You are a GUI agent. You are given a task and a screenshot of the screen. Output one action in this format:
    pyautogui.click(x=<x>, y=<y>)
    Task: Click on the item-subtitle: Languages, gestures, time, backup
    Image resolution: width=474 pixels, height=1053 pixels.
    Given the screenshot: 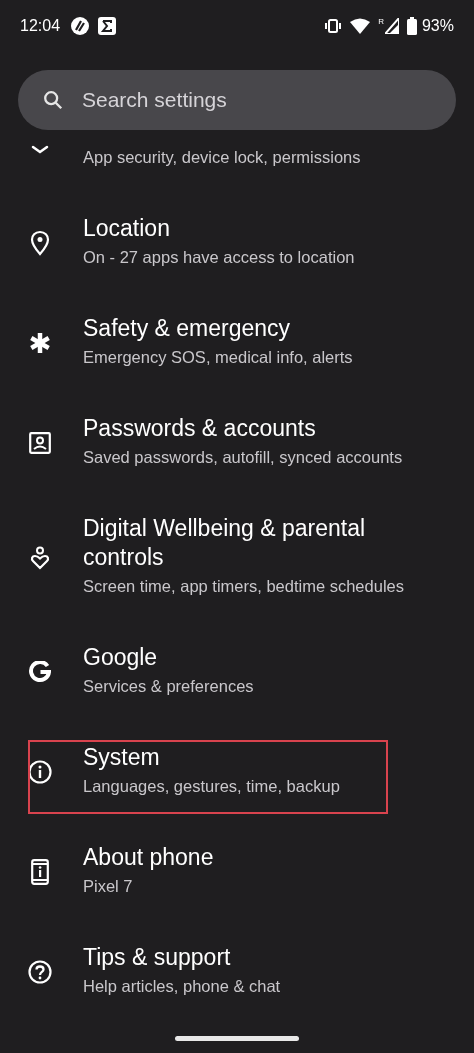 What is the action you would take?
    pyautogui.click(x=212, y=786)
    